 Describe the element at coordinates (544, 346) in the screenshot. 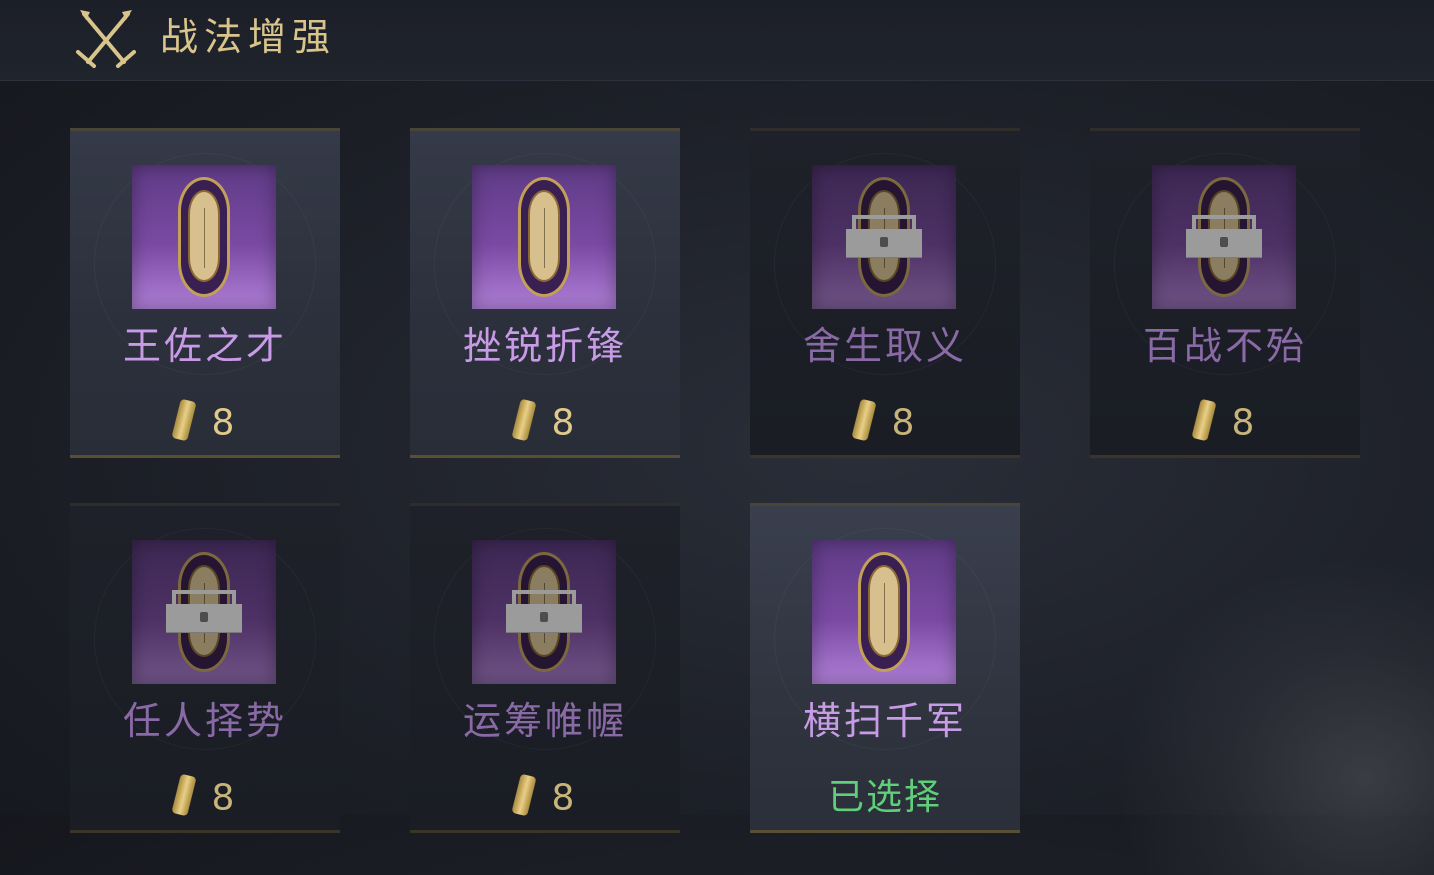

I see `skill-name: 挫锐折锋` at that location.